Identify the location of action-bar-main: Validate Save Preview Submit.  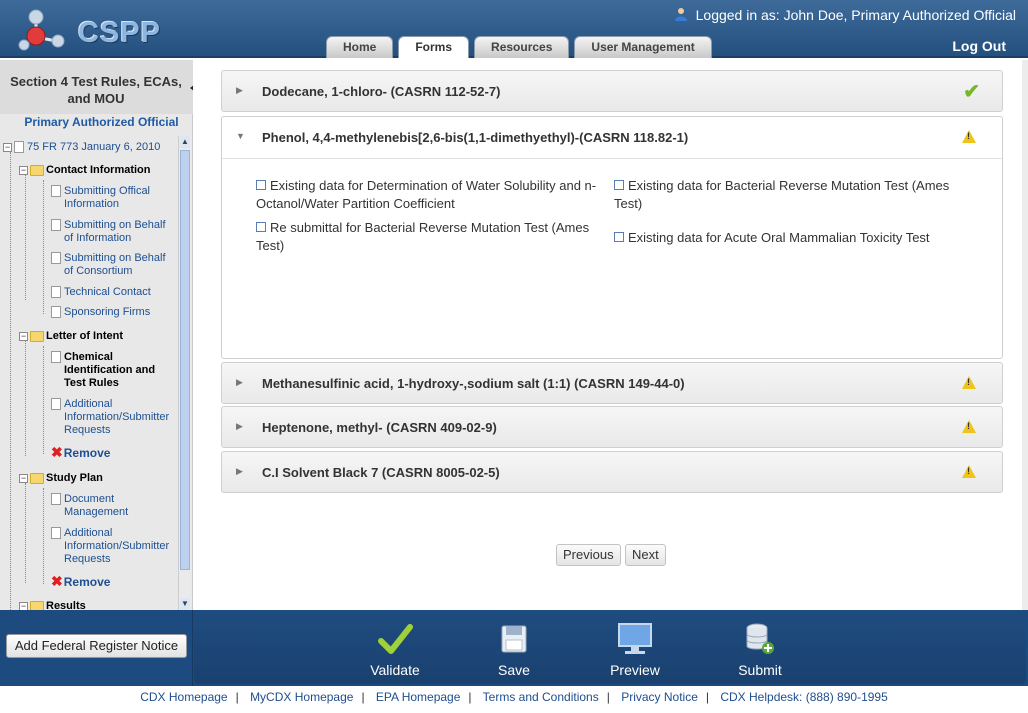
(610, 647).